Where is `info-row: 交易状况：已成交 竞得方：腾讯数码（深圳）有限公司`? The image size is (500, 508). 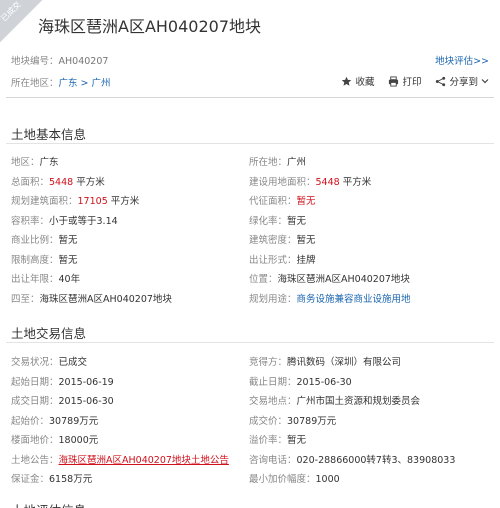 info-row: 交易状况：已成交 竞得方：腾讯数码（深圳）有限公司 is located at coordinates (251, 364).